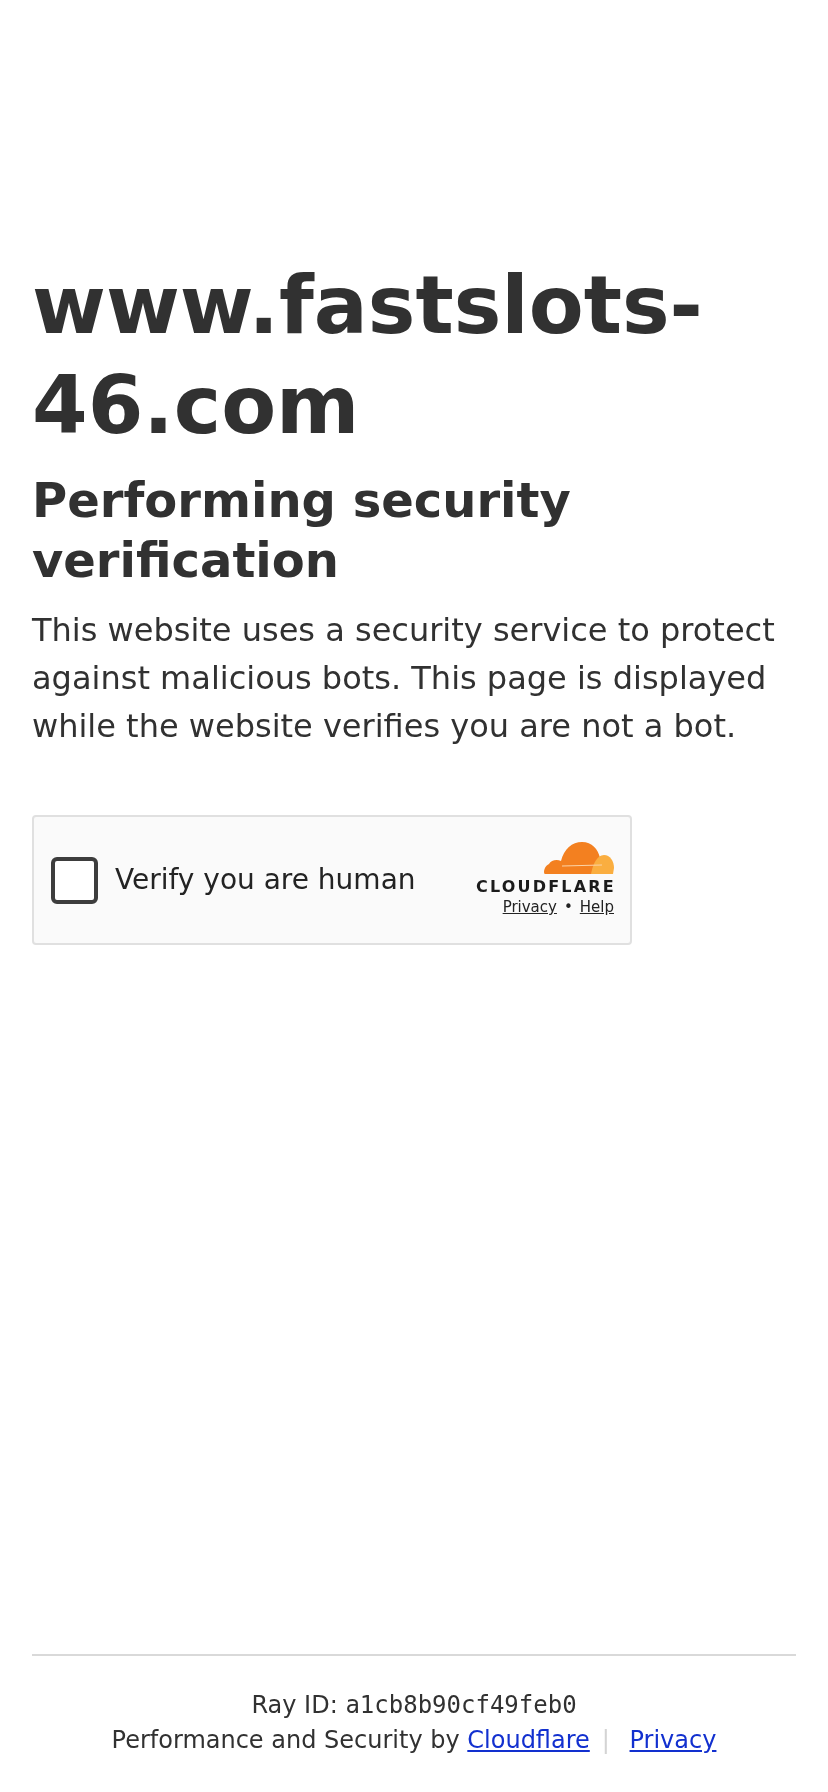  I want to click on description-text: This website uses a security service to protect against malicious bots. This page is displayed while the website verifies you are not a bot., so click(404, 678).